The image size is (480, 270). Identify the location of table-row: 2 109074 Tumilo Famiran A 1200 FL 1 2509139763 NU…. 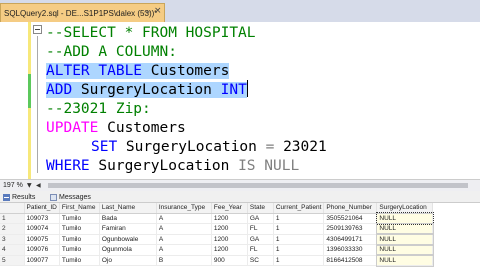
(217, 228).